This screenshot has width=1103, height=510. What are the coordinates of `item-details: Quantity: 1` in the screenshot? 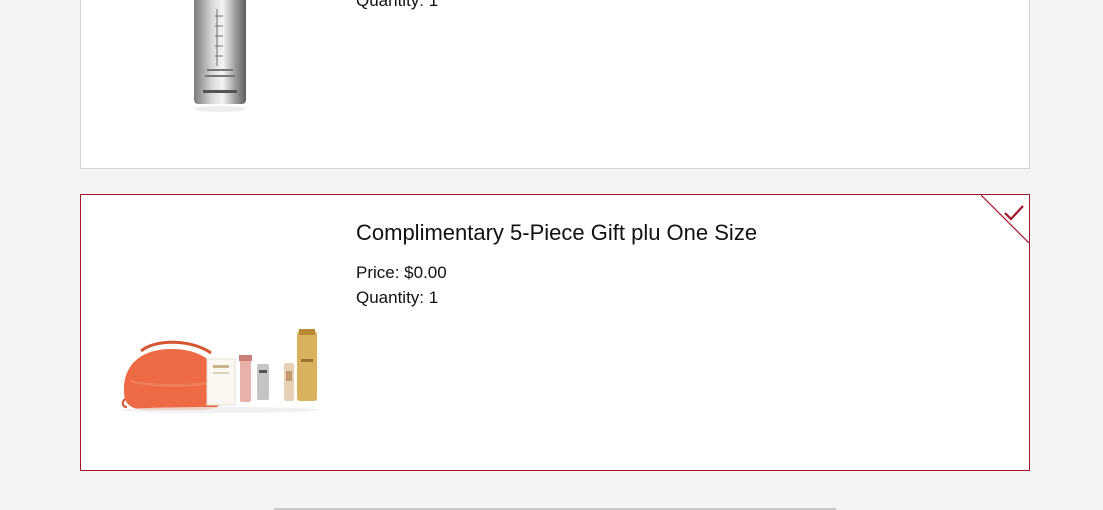 It's located at (397, 6).